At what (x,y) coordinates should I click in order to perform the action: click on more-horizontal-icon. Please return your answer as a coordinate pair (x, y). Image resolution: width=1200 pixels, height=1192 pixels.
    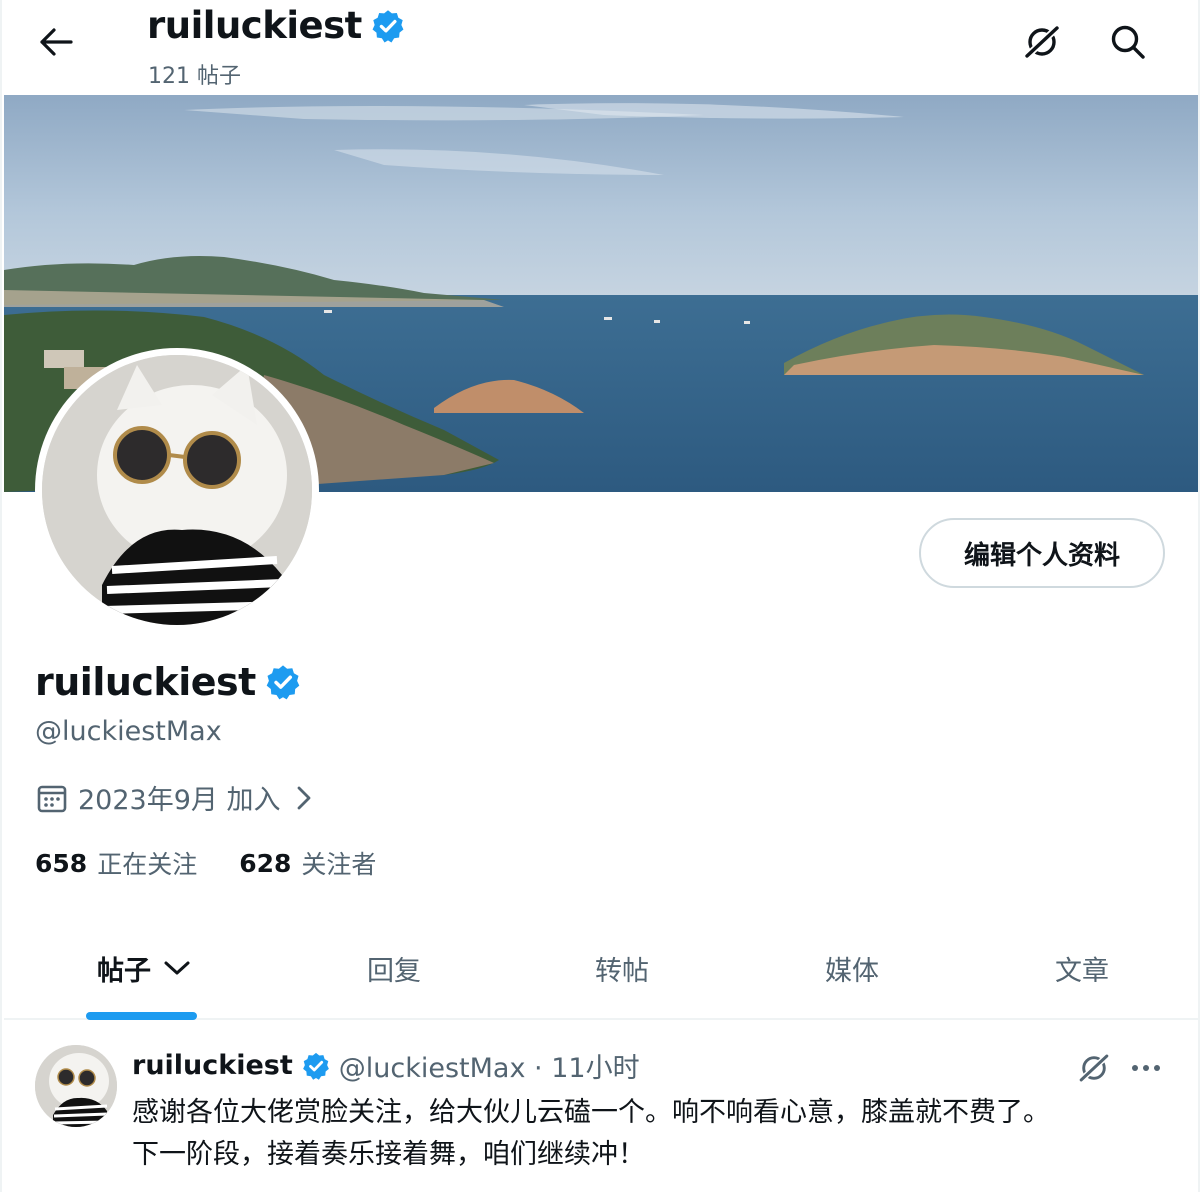
    Looking at the image, I should click on (1146, 1068).